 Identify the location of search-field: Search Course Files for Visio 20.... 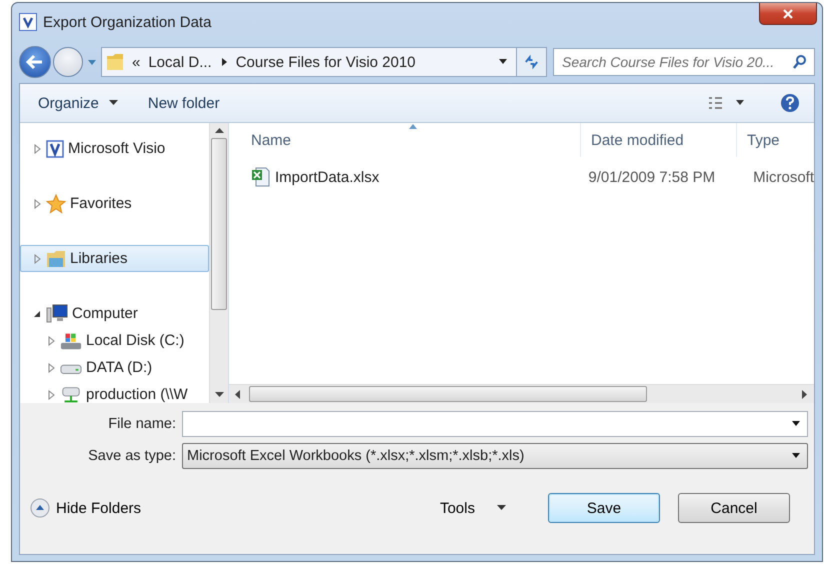
(684, 62).